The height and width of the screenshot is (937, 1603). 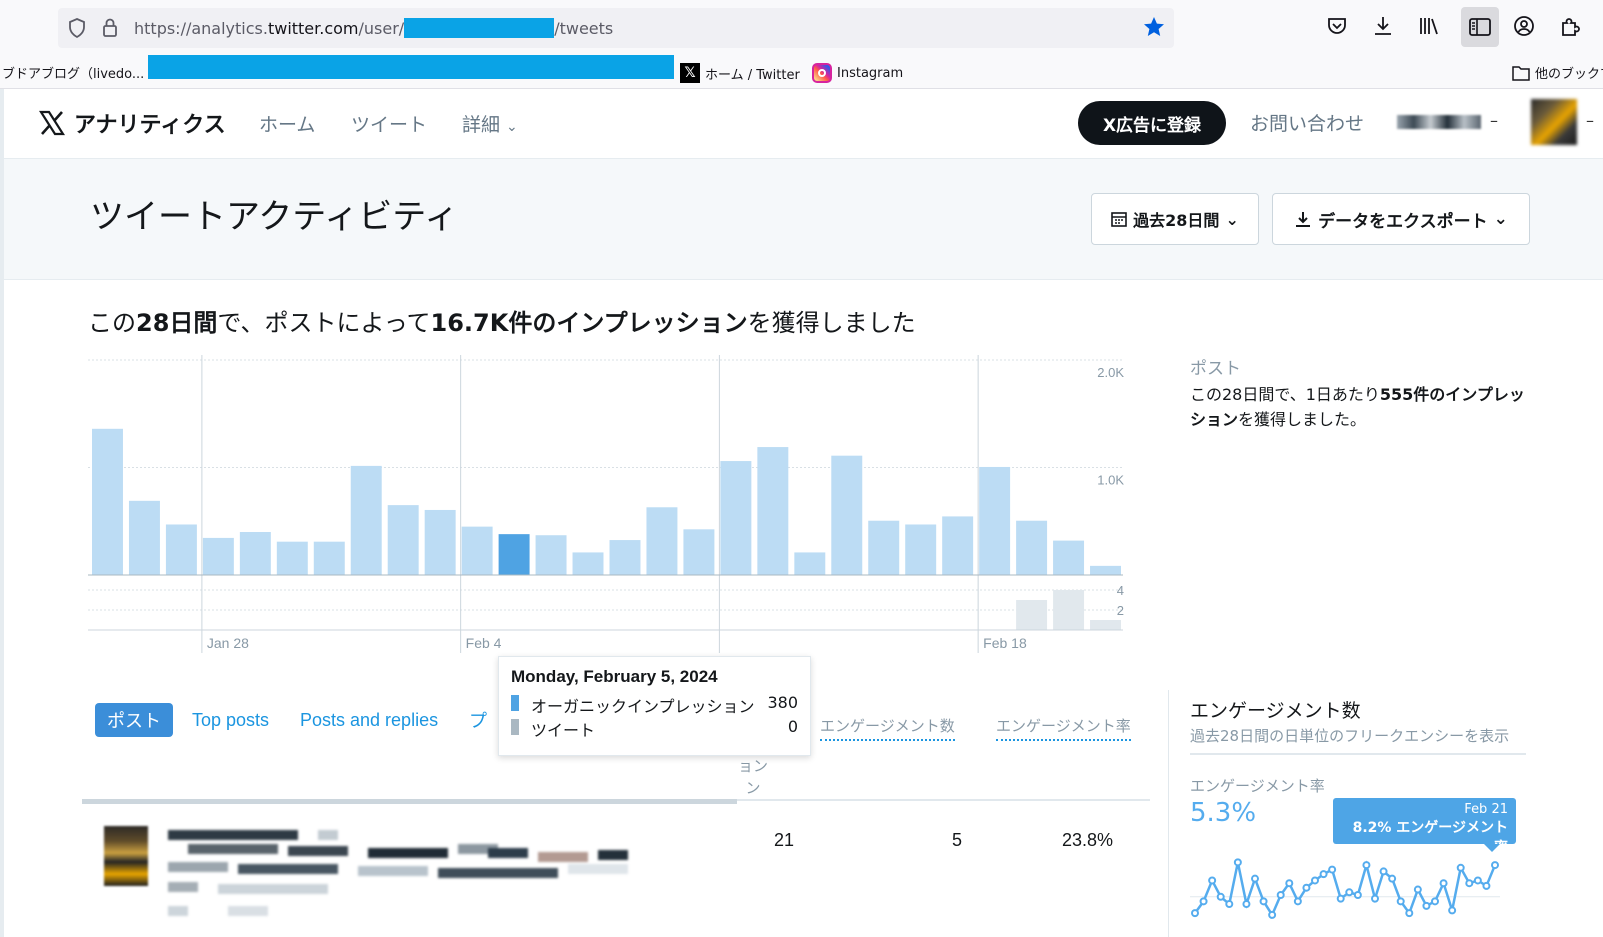 What do you see at coordinates (1521, 73) in the screenshot?
I see `folder-icon` at bounding box center [1521, 73].